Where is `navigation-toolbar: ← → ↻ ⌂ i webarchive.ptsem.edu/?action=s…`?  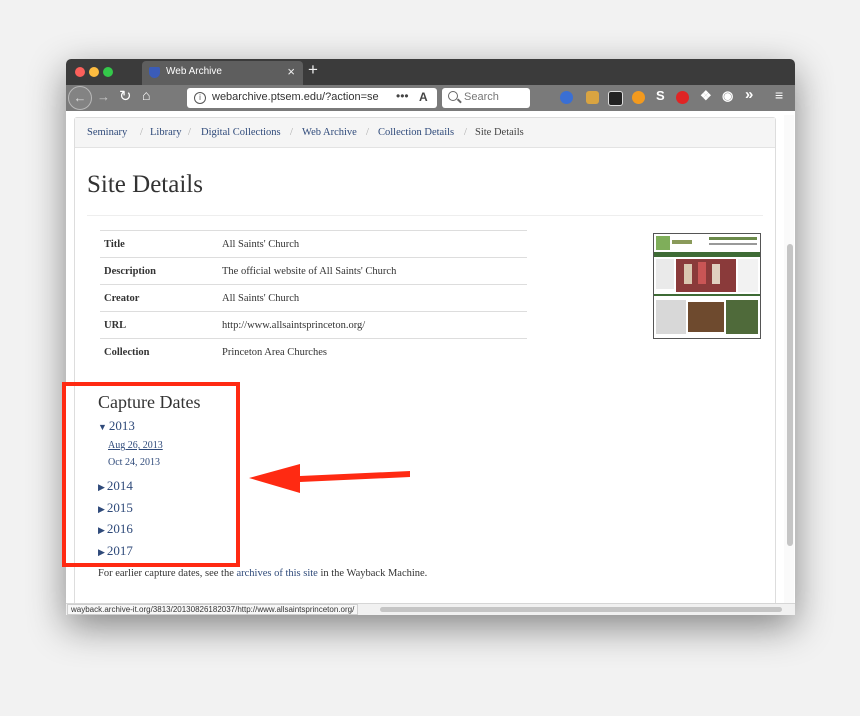
navigation-toolbar: ← → ↻ ⌂ i webarchive.ptsem.edu/?action=s… is located at coordinates (430, 98).